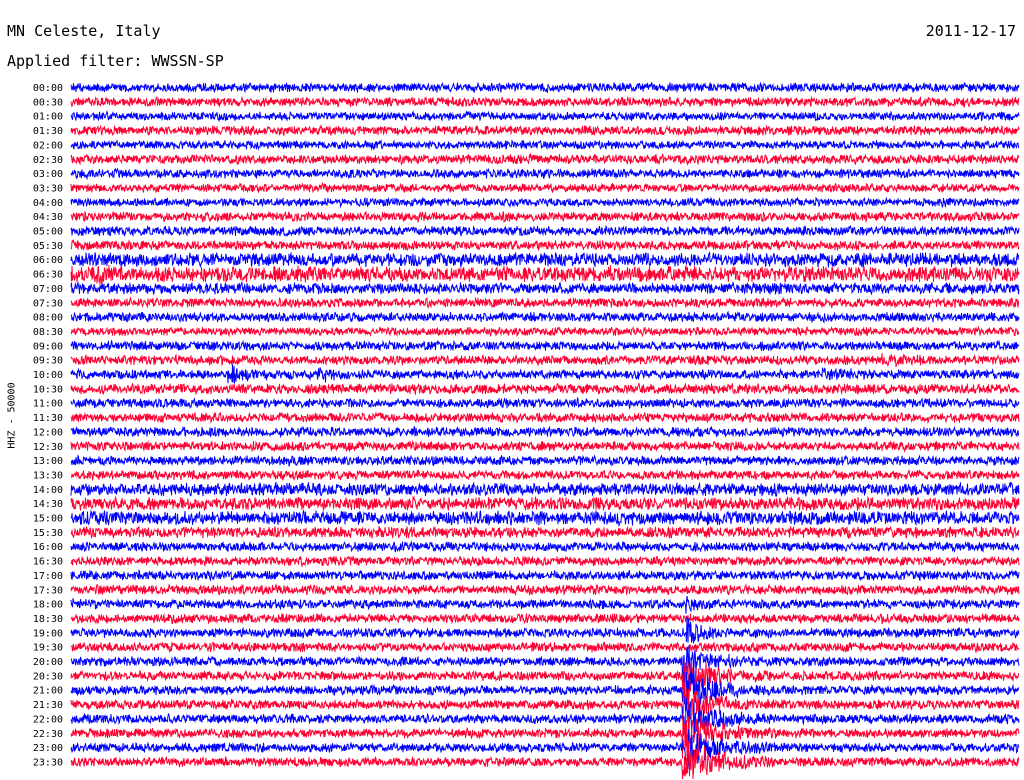 Image resolution: width=1024 pixels, height=780 pixels. What do you see at coordinates (48, 633) in the screenshot?
I see `row-time-label: 19:00` at bounding box center [48, 633].